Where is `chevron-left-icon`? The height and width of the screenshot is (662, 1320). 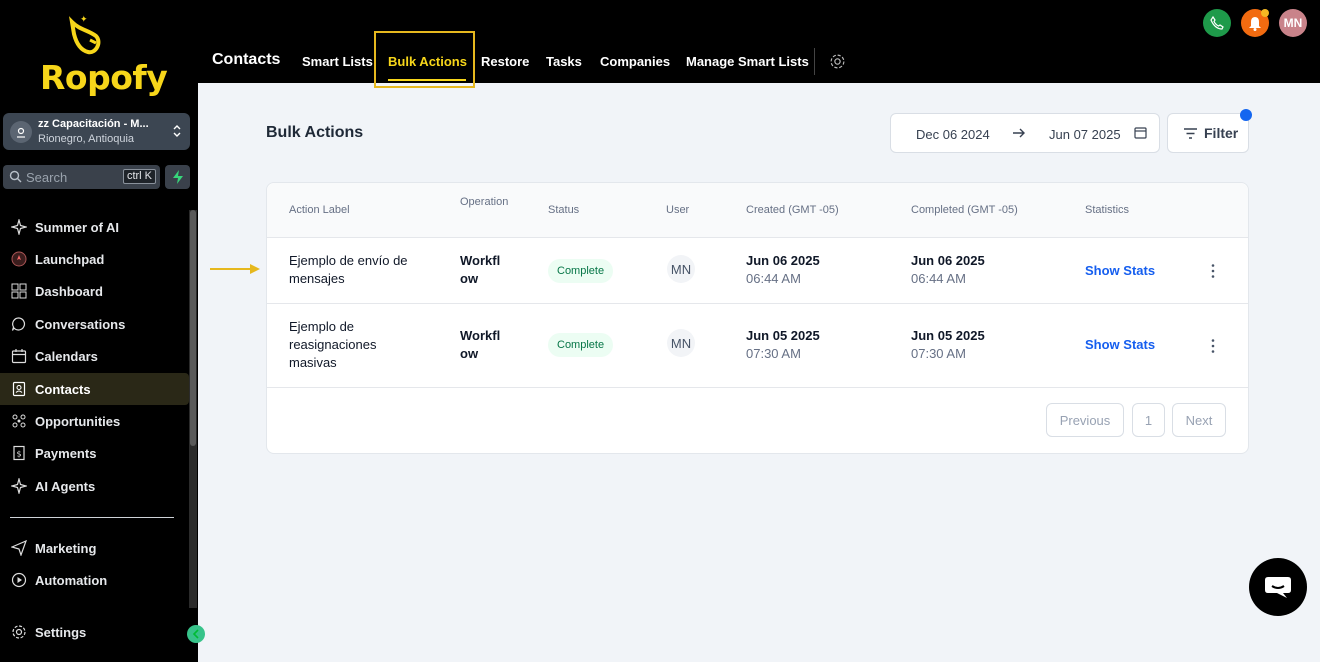
chevron-left-icon is located at coordinates (195, 634).